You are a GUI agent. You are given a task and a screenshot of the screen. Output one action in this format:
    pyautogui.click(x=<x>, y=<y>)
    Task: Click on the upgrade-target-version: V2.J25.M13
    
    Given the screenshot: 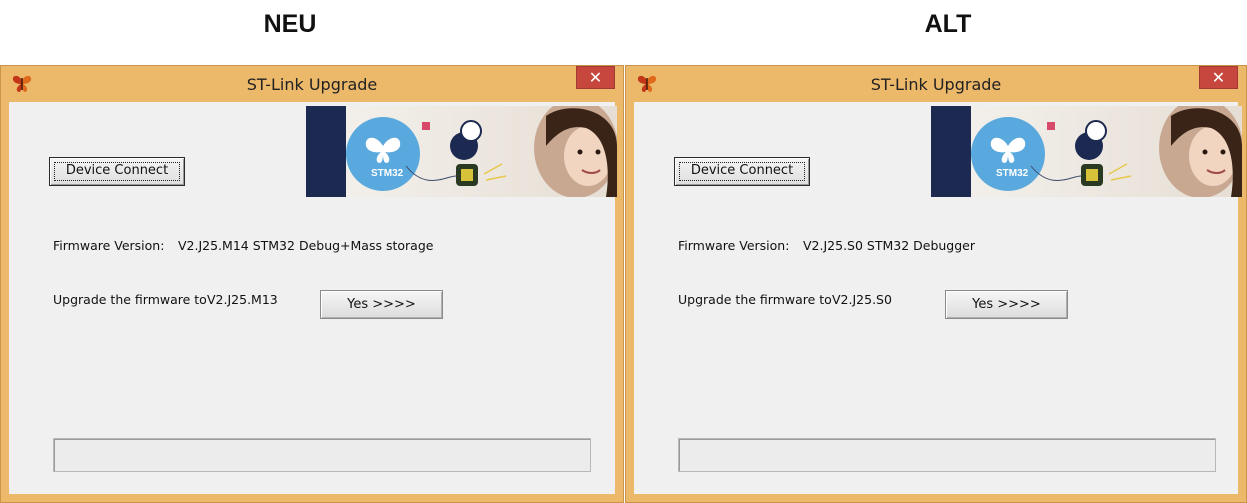 What is the action you would take?
    pyautogui.click(x=242, y=299)
    